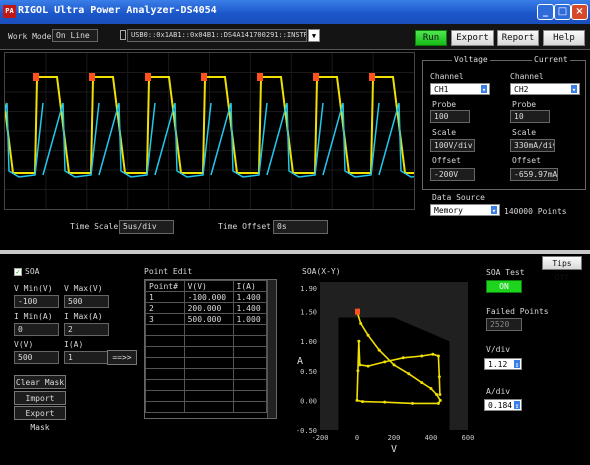  Describe the element at coordinates (551, 59) in the screenshot. I see `current-title: Current` at that location.